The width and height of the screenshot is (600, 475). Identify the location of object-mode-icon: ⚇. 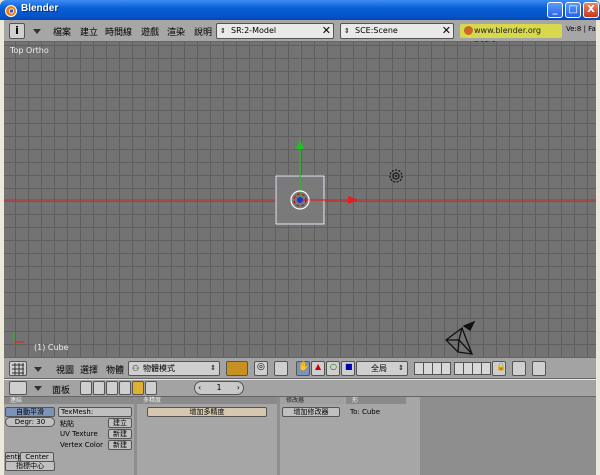
(136, 368).